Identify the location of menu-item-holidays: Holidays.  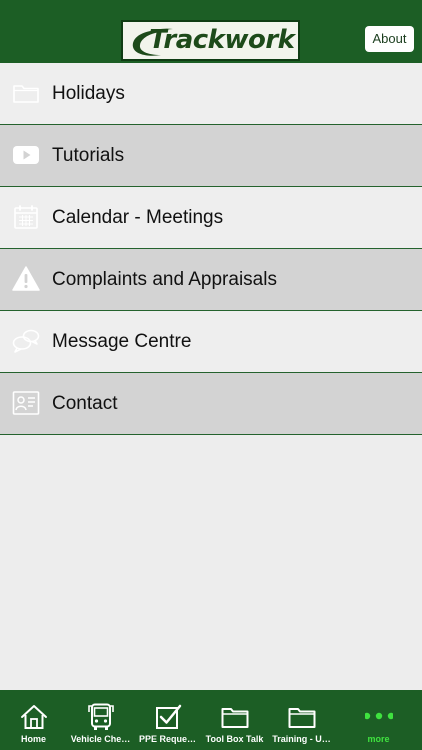
(211, 94).